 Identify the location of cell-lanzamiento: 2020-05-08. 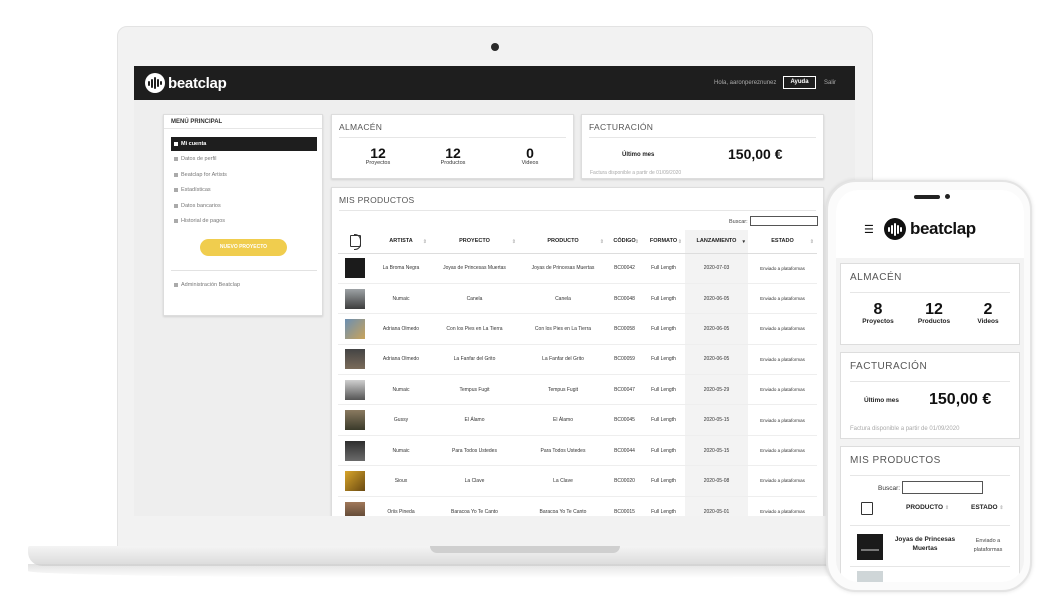
(716, 481).